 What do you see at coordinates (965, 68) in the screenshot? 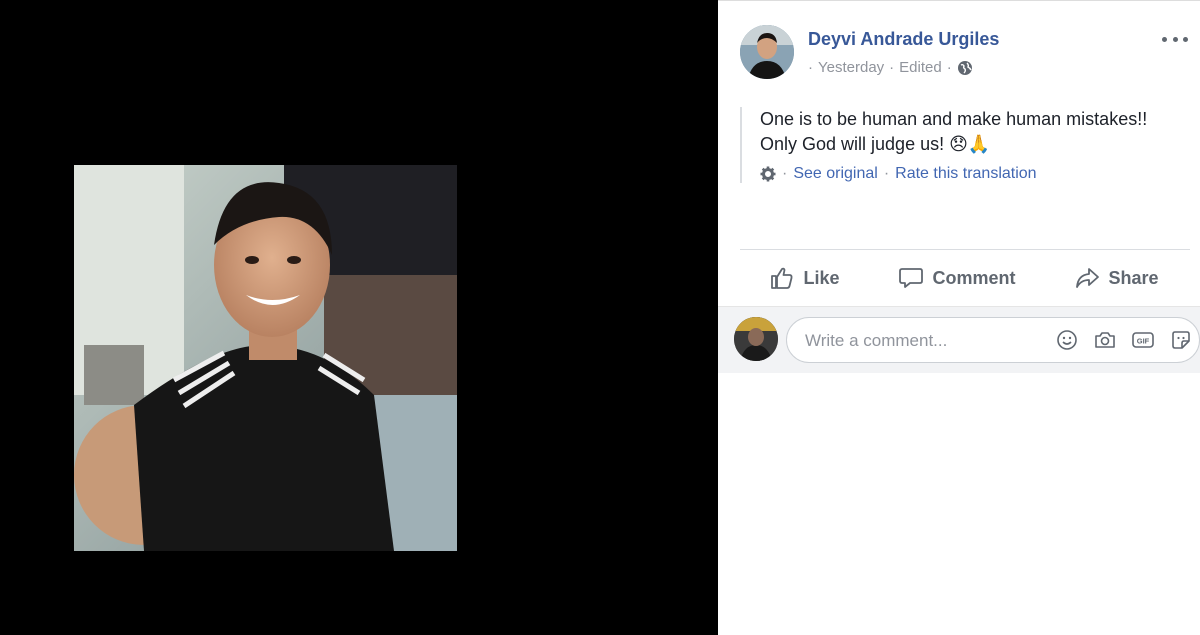
I see `globe-icon` at bounding box center [965, 68].